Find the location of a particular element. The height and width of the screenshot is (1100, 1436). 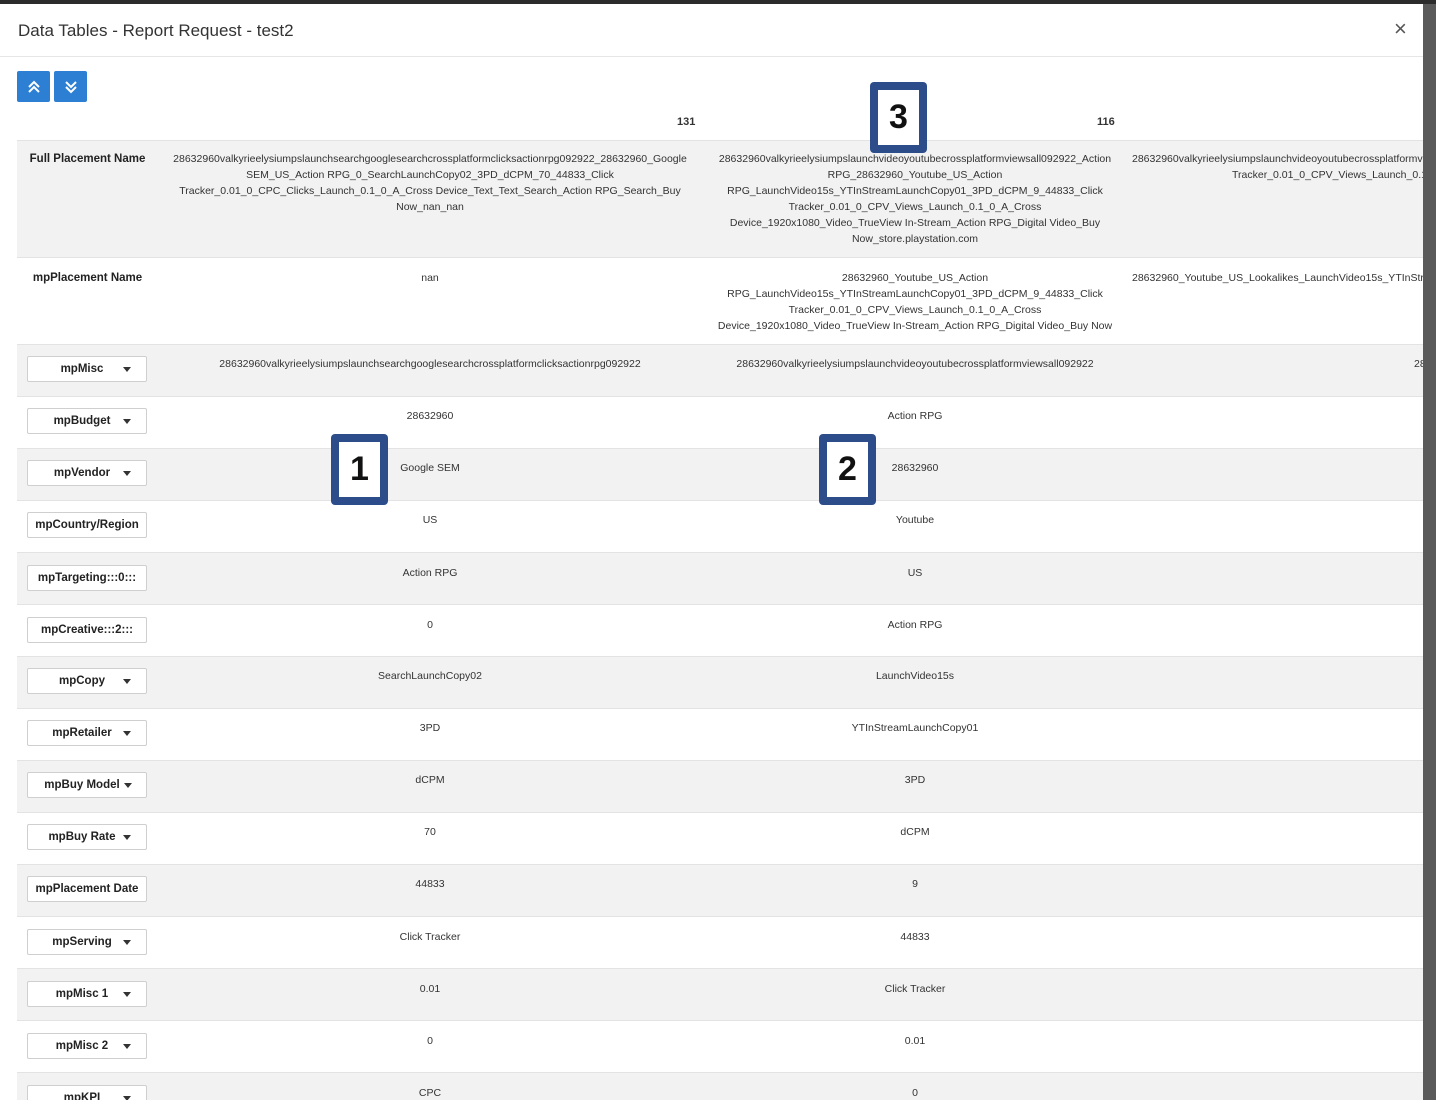

cell-col-1: Google SEM is located at coordinates (430, 468).